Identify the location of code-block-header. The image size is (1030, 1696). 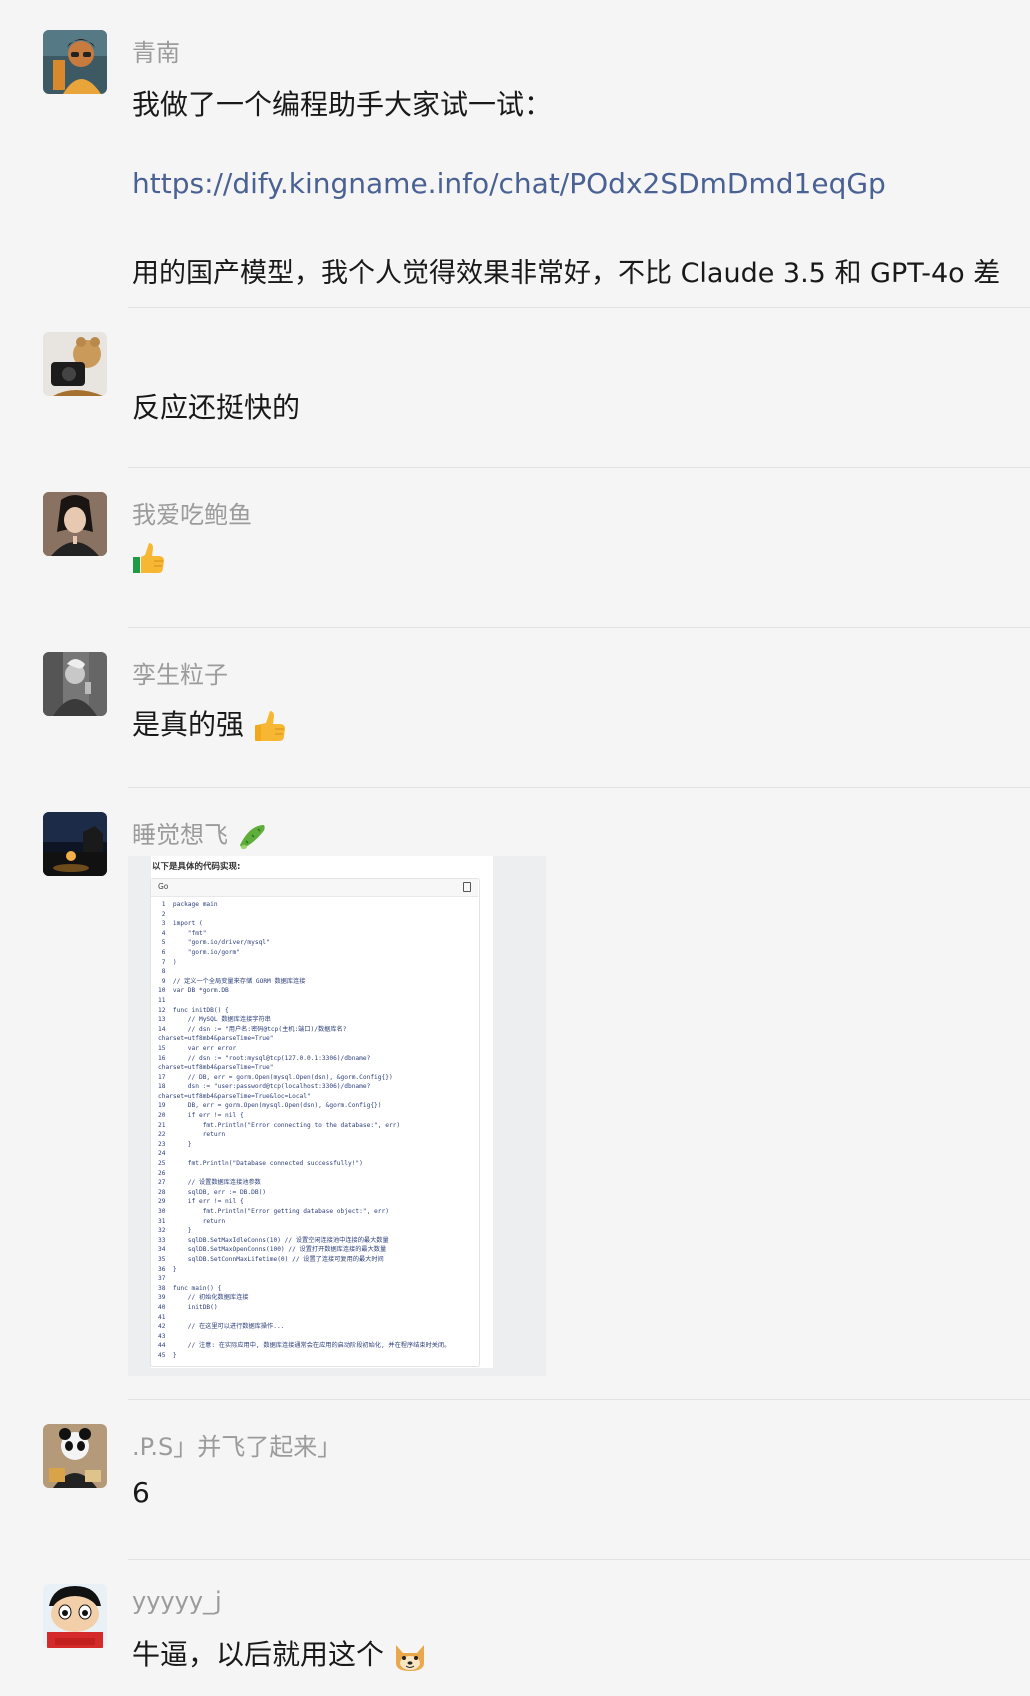
(314, 888).